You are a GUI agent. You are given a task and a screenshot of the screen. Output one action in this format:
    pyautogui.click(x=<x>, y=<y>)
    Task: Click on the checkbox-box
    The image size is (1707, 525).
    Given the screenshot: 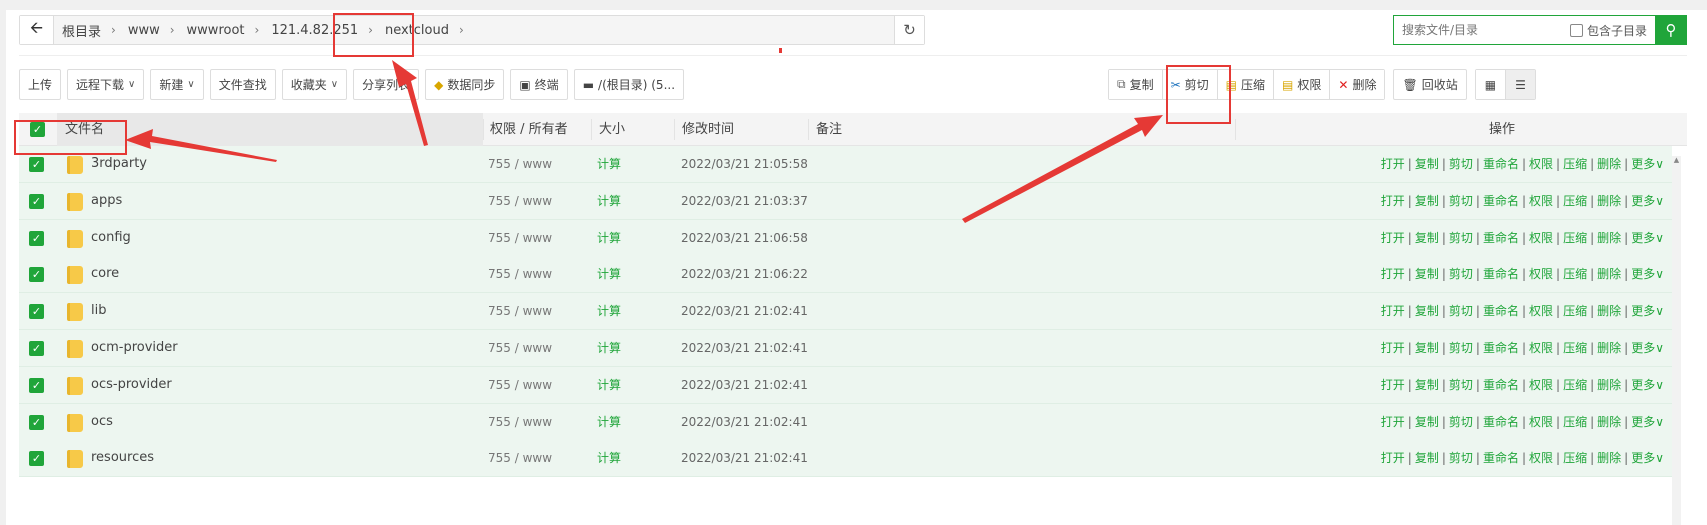 What is the action you would take?
    pyautogui.click(x=1576, y=30)
    